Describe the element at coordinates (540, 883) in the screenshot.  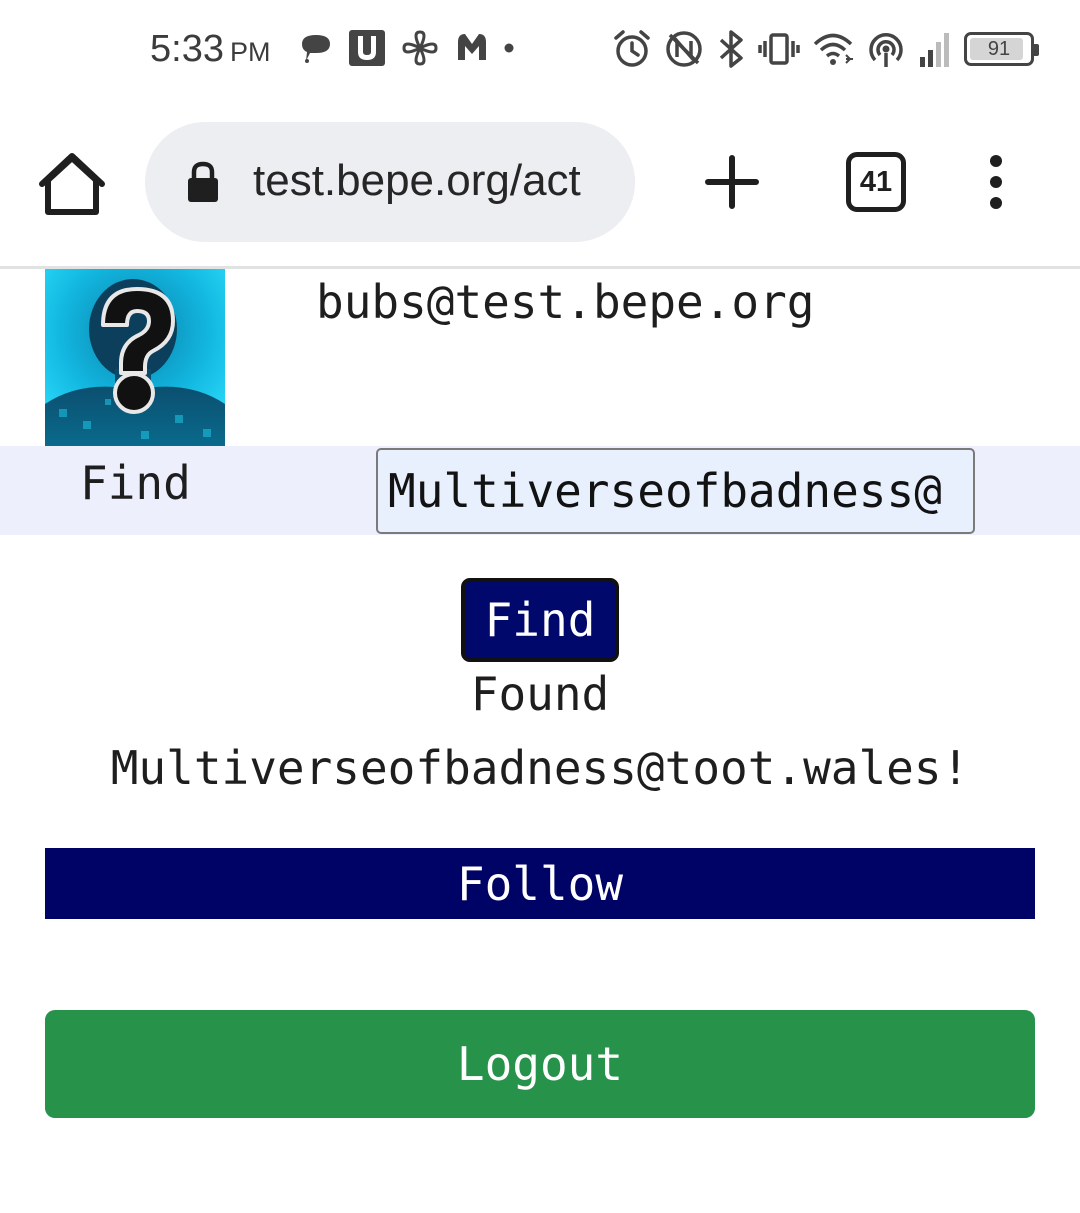
I see `follow-button: Follow` at that location.